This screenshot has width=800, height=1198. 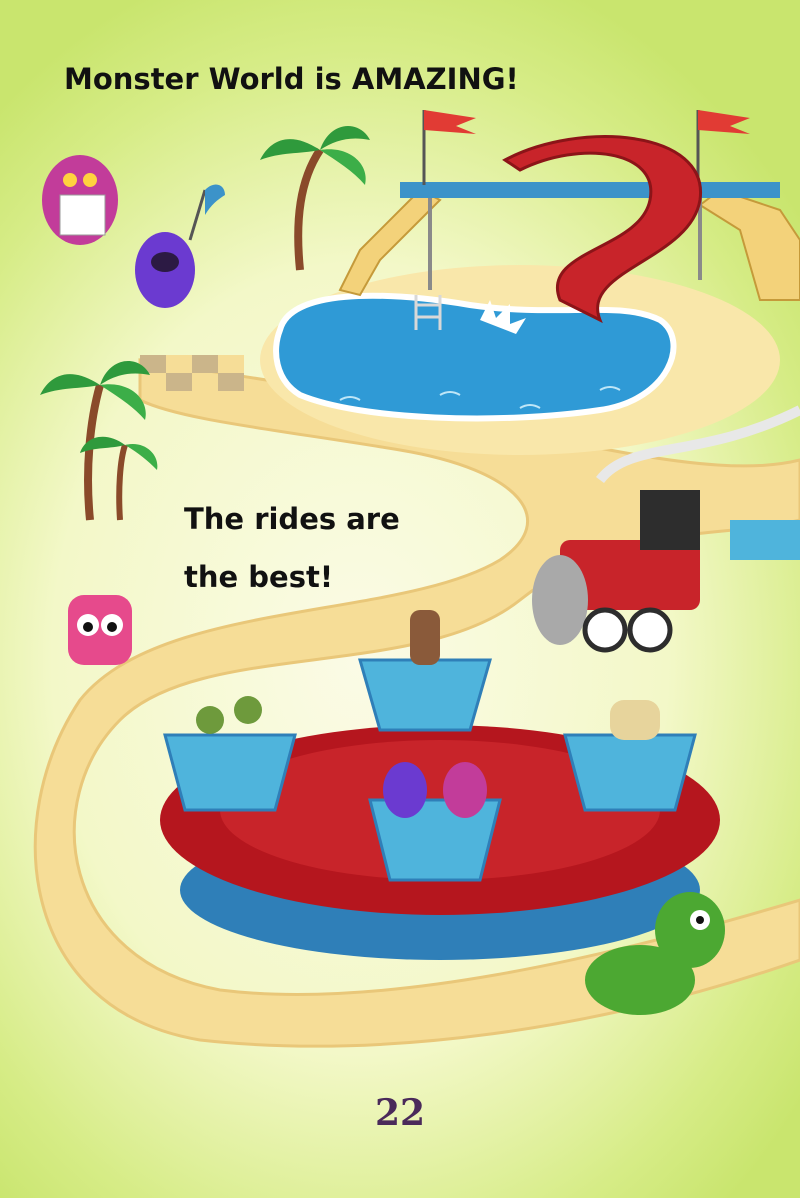 What do you see at coordinates (291, 79) in the screenshot?
I see `page-heading: Monster World is AMAZING!` at bounding box center [291, 79].